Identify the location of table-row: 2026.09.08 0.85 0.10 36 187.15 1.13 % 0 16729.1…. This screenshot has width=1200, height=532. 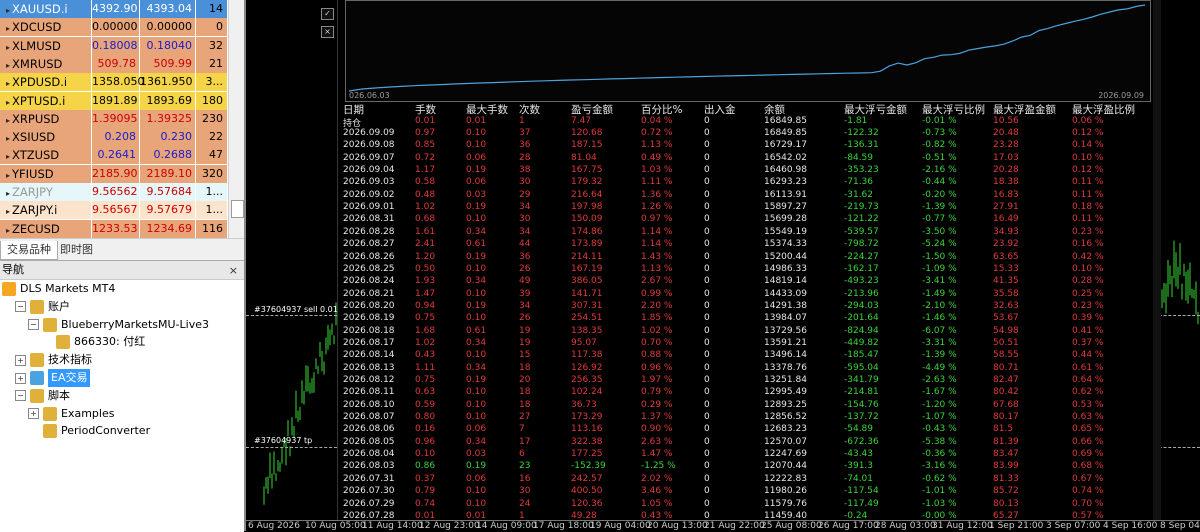
(746, 146).